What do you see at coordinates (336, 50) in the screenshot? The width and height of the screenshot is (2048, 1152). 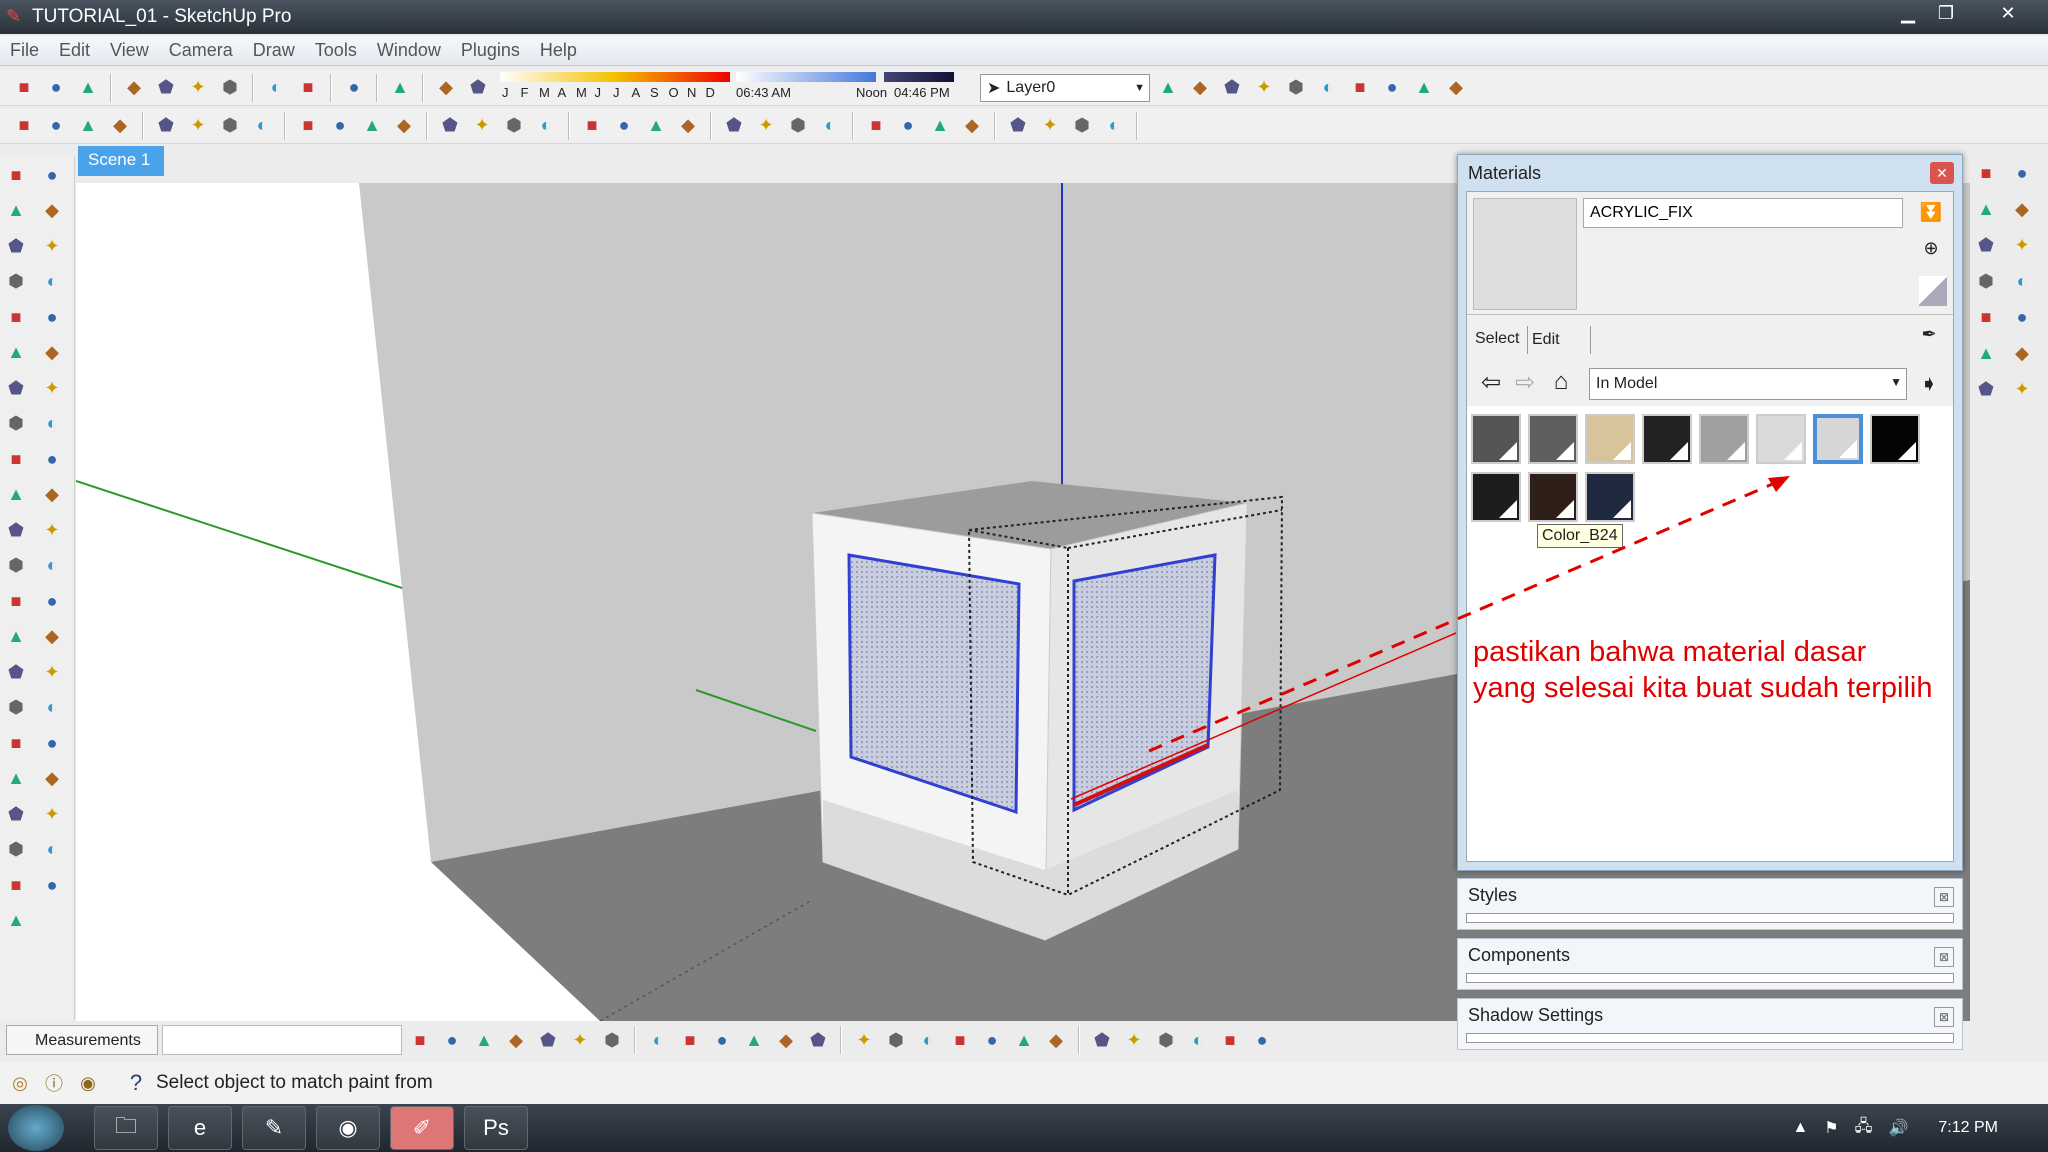 I see `menu-tools: Tools` at bounding box center [336, 50].